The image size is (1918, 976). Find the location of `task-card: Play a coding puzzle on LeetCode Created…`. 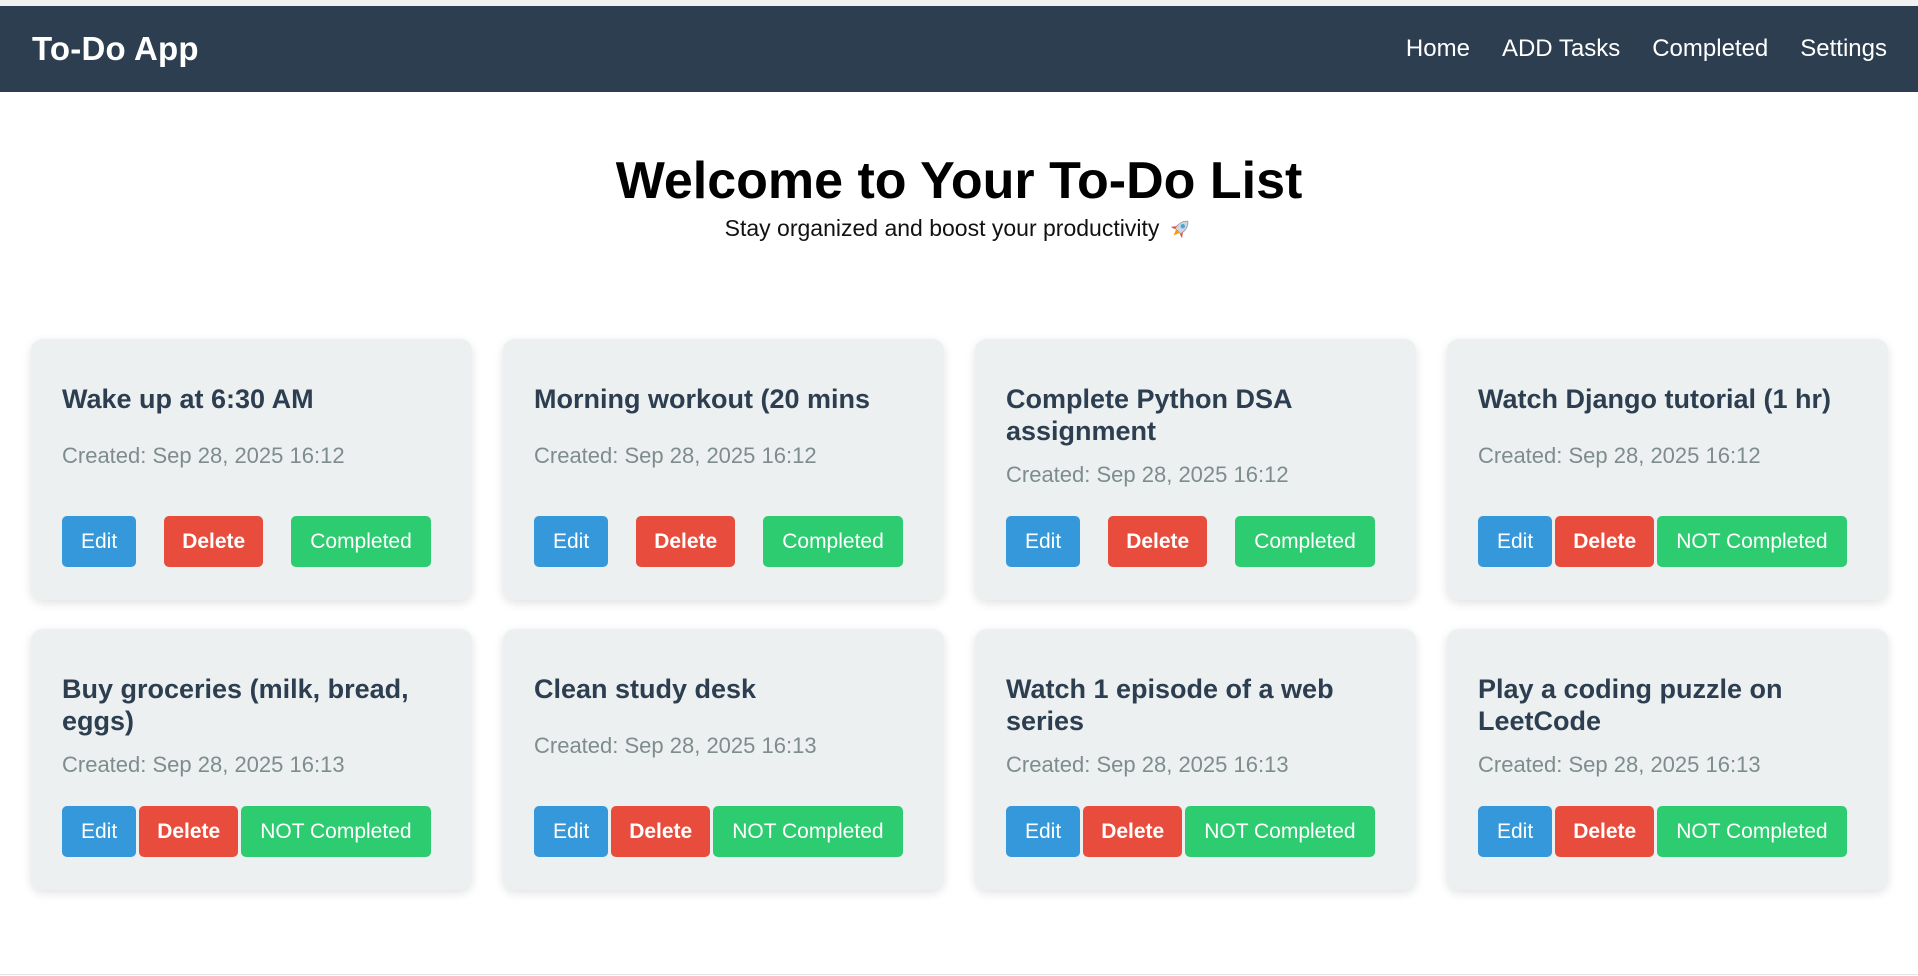

task-card: Play a coding puzzle on LeetCode Created… is located at coordinates (1667, 759).